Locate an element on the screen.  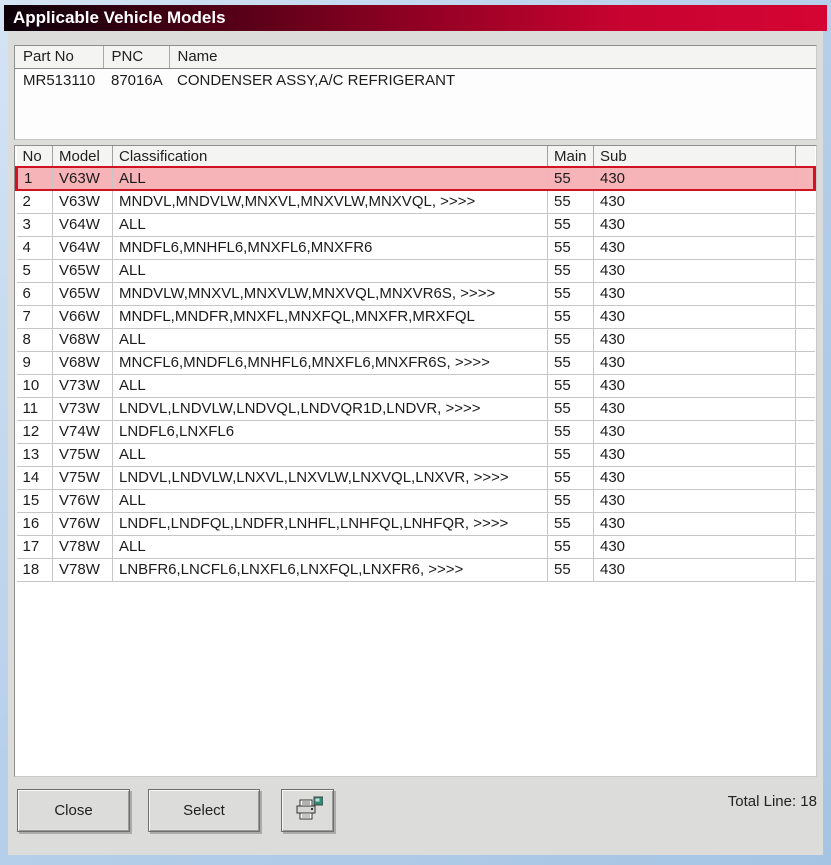
cell-model: V68W is located at coordinates (82, 363).